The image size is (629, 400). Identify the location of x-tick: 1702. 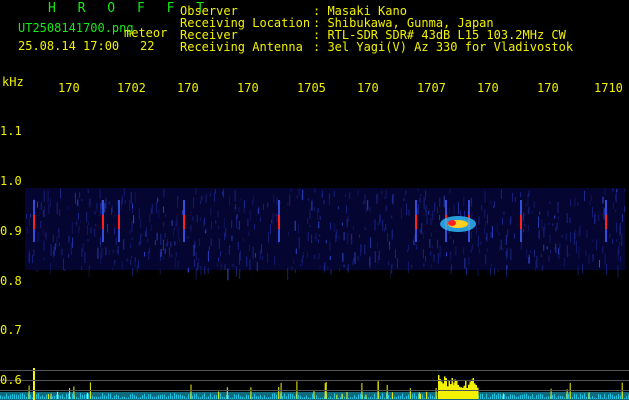
(131, 88).